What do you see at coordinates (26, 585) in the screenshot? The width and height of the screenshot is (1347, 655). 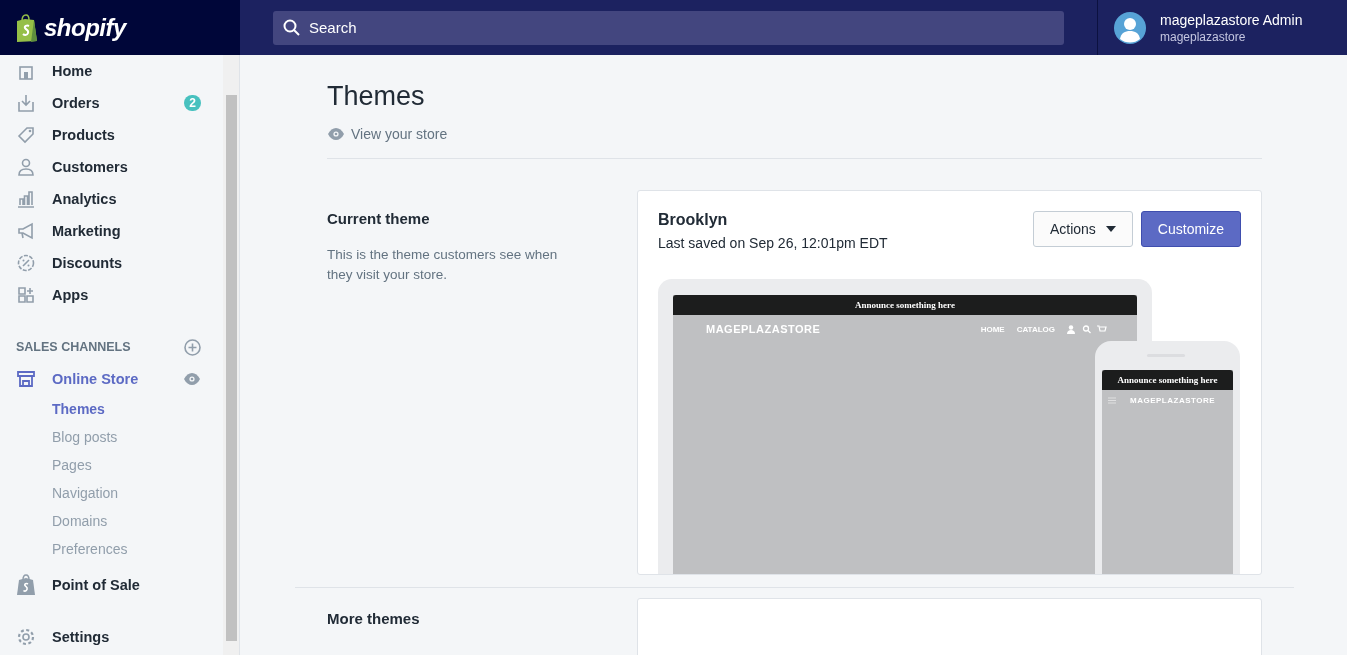 I see `shopping-bag-icon` at bounding box center [26, 585].